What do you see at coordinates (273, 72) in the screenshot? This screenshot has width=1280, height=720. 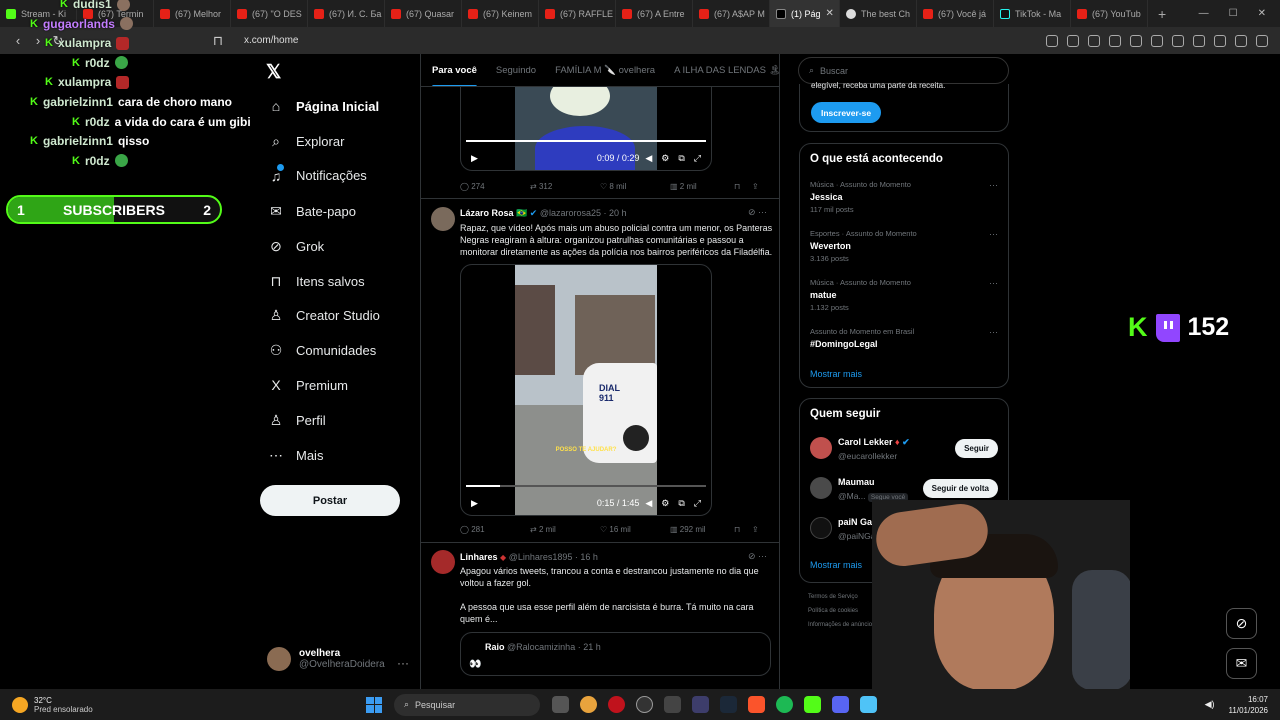 I see `x-logo-icon: 𝕏` at bounding box center [273, 72].